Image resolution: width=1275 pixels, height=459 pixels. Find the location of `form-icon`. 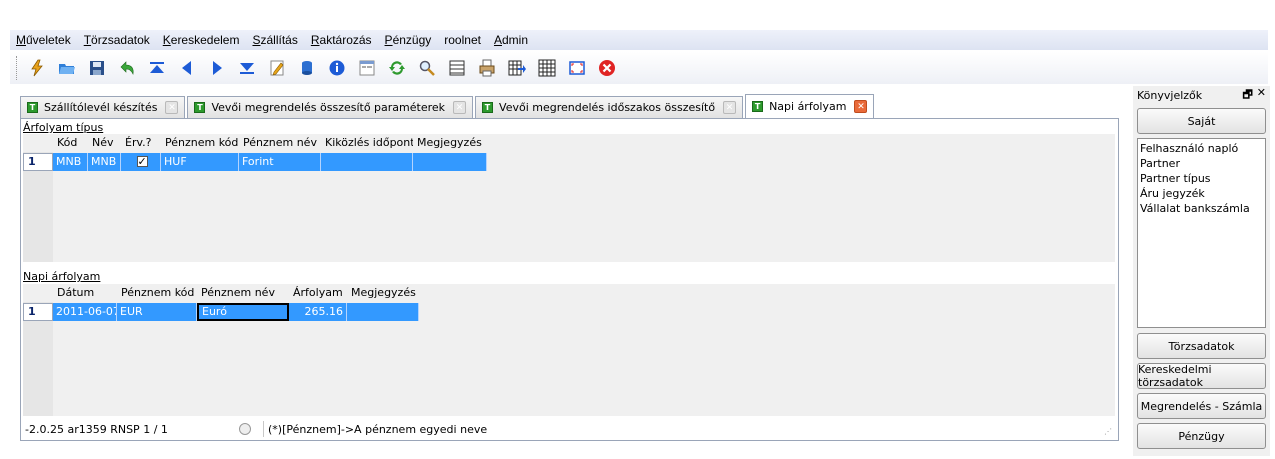

form-icon is located at coordinates (367, 68).